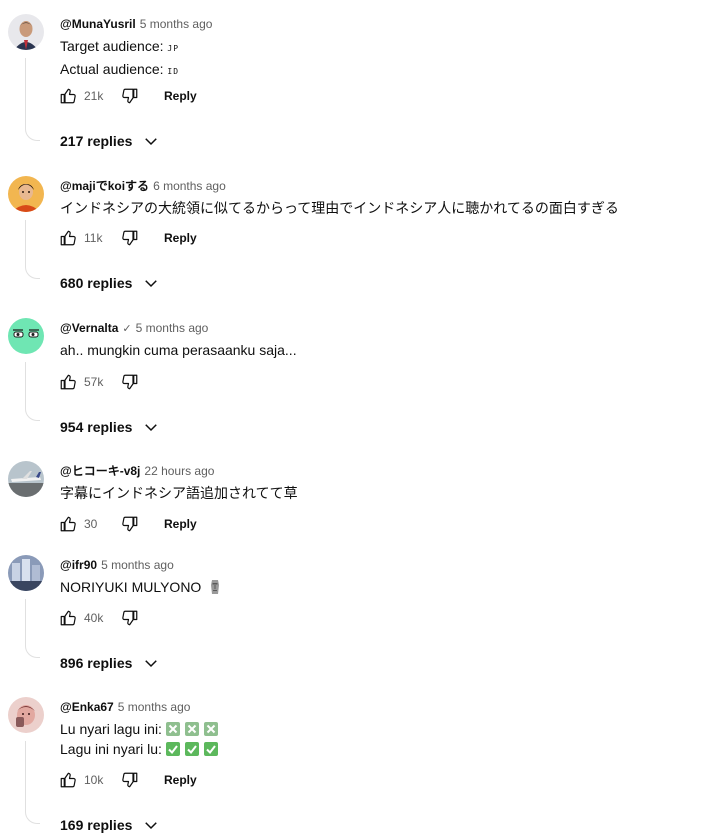 Image resolution: width=715 pixels, height=837 pixels. What do you see at coordinates (96, 283) in the screenshot?
I see `replies-count: 680 replies` at bounding box center [96, 283].